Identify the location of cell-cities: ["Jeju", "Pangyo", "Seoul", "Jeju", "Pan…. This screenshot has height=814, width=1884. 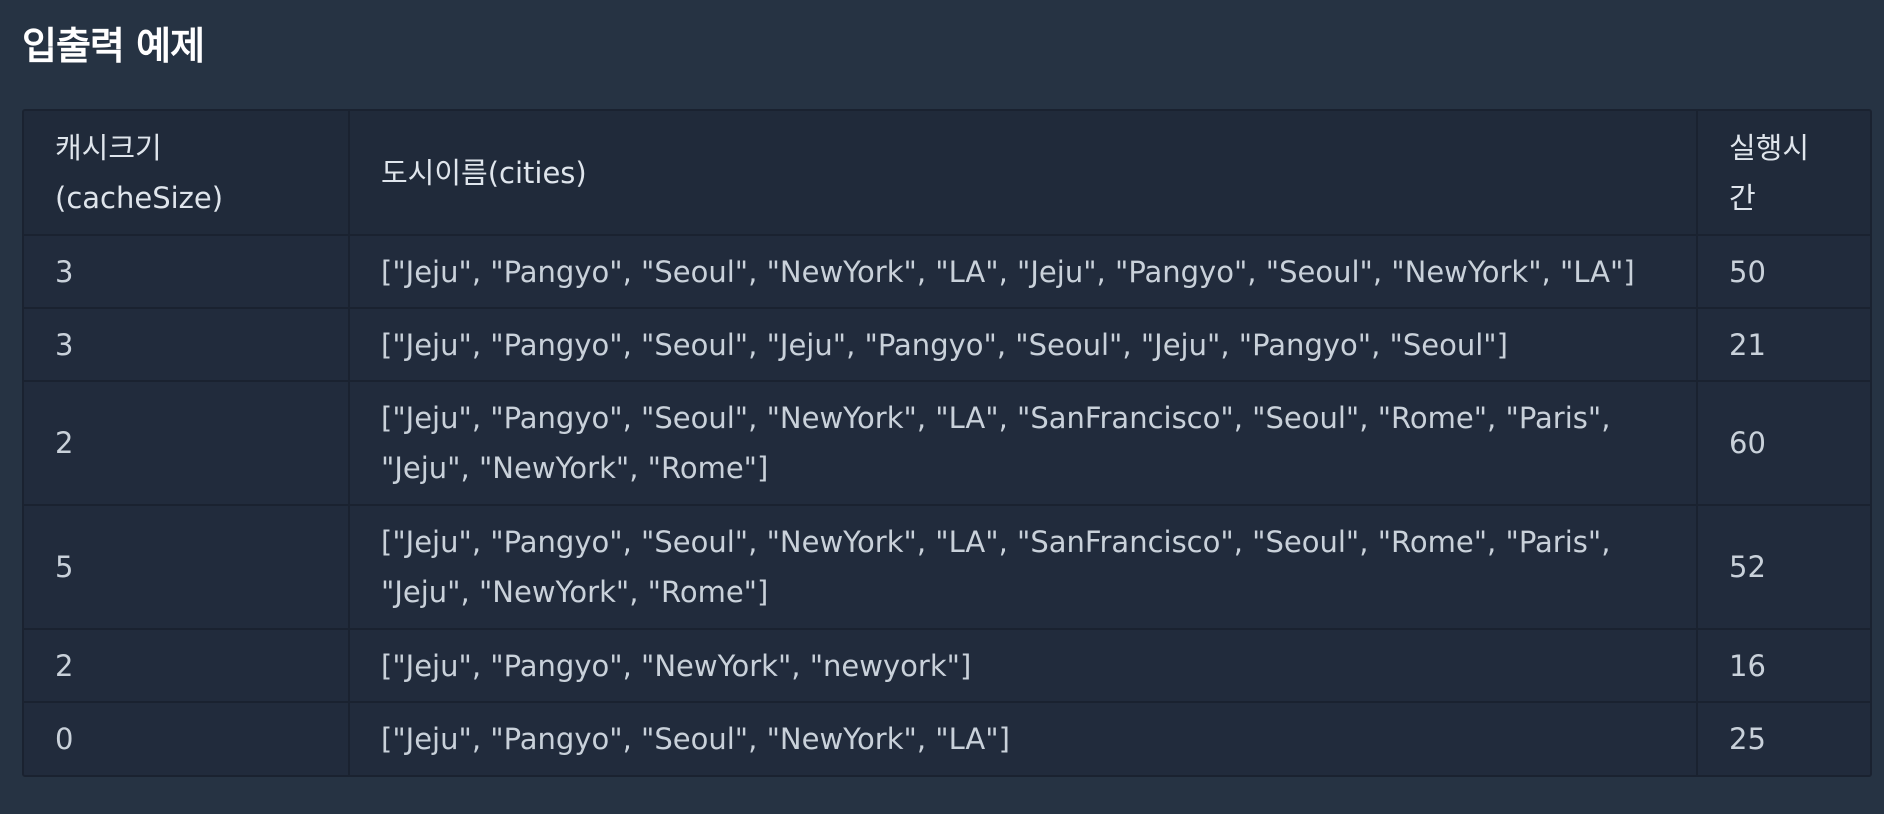
(1023, 345).